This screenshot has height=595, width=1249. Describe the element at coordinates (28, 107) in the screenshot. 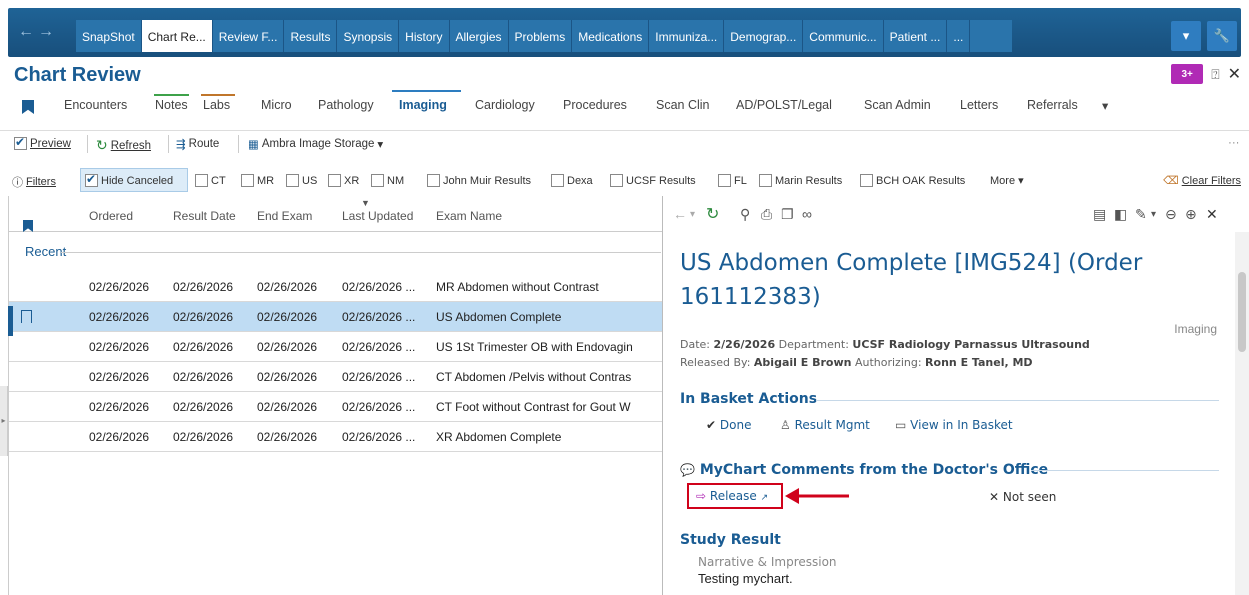

I see `bookmark-icon` at that location.